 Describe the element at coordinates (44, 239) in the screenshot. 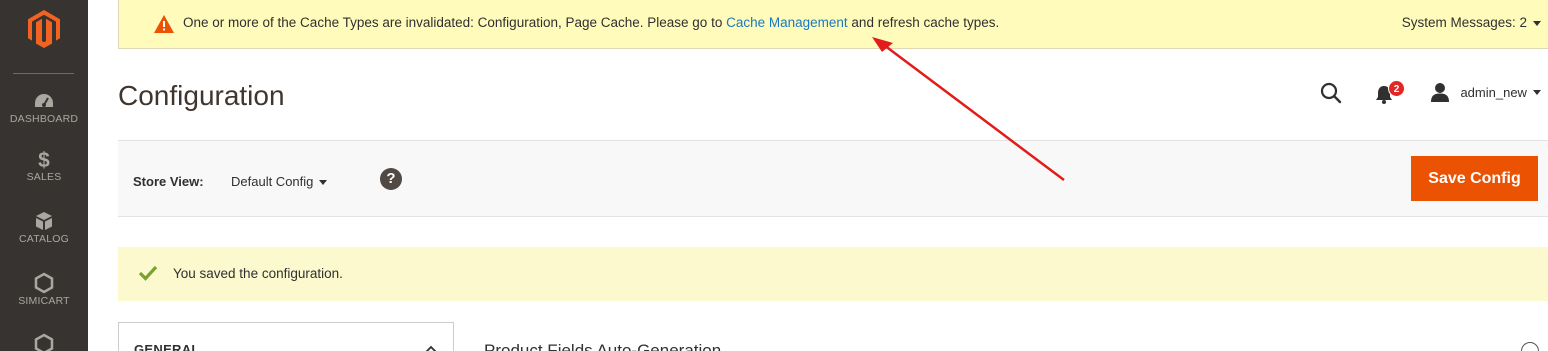

I see `sidebar-item-label: CATALOG` at that location.